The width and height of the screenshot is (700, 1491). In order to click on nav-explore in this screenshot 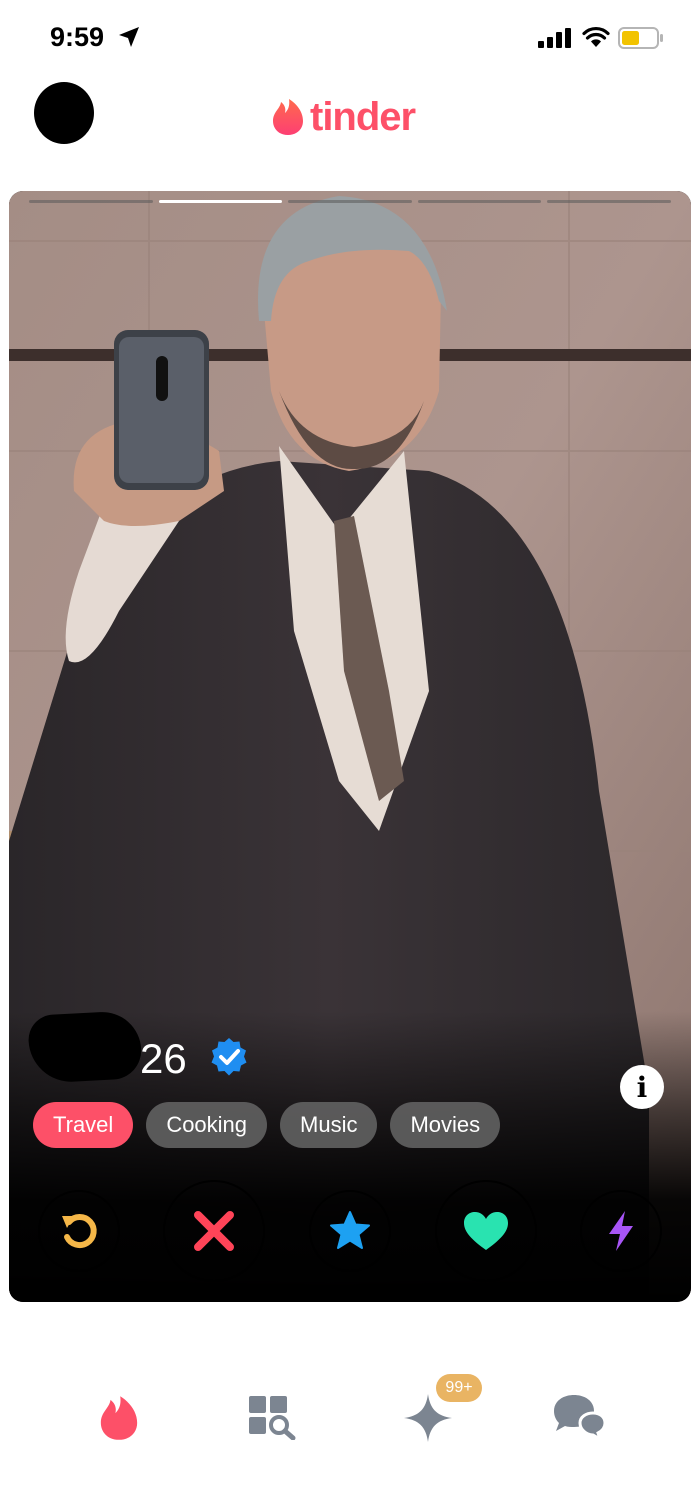, I will do `click(272, 1417)`.